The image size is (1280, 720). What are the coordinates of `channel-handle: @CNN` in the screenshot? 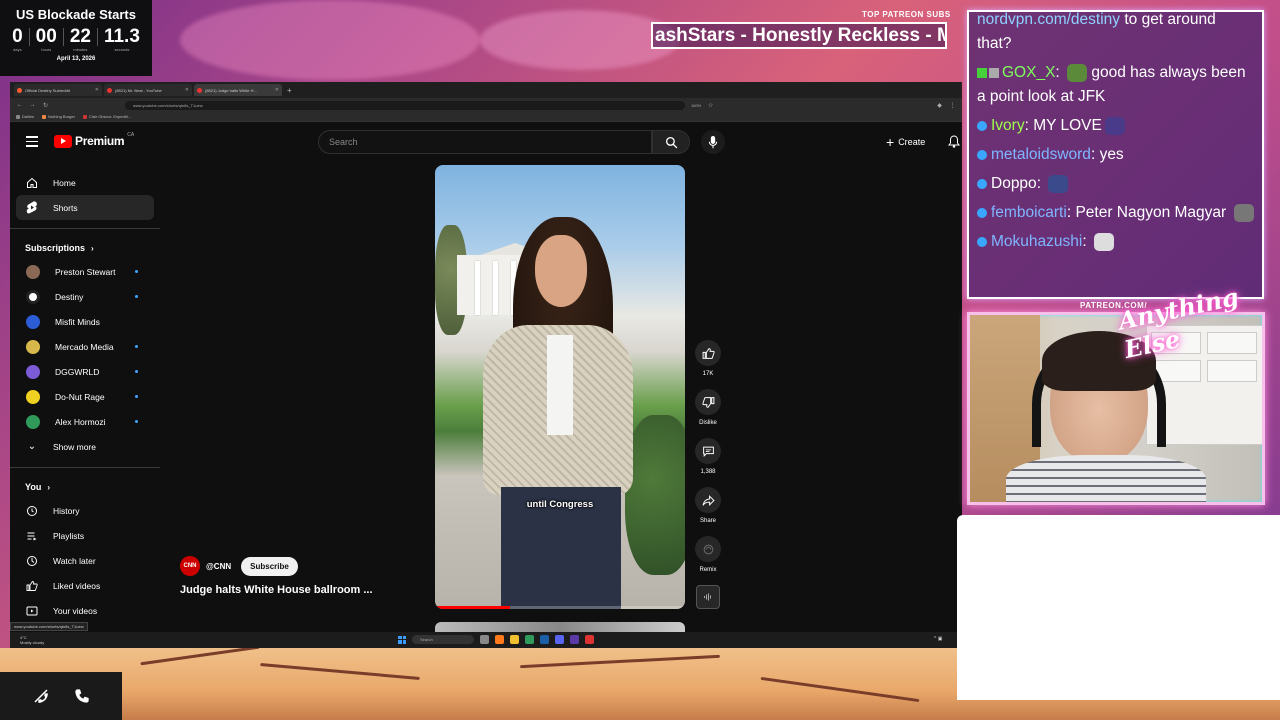 It's located at (218, 566).